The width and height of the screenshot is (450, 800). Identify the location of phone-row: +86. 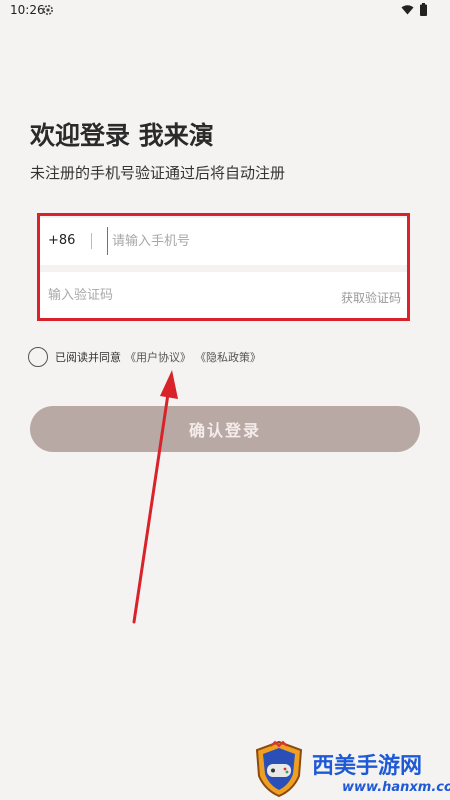
(225, 241).